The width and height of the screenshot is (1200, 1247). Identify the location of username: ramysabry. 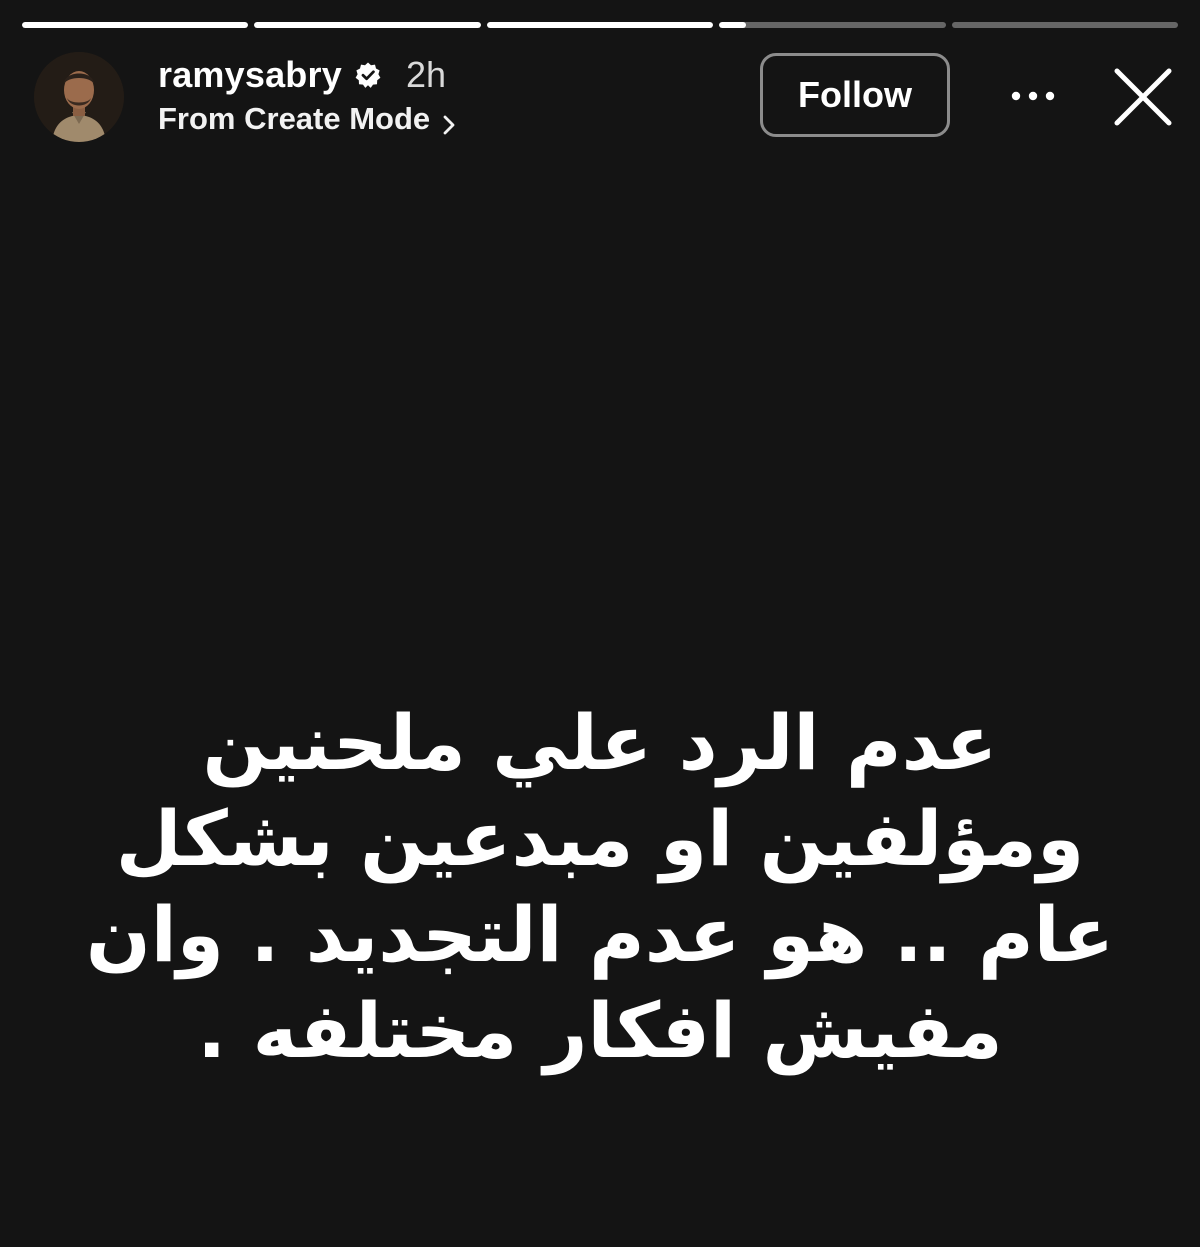
(250, 75).